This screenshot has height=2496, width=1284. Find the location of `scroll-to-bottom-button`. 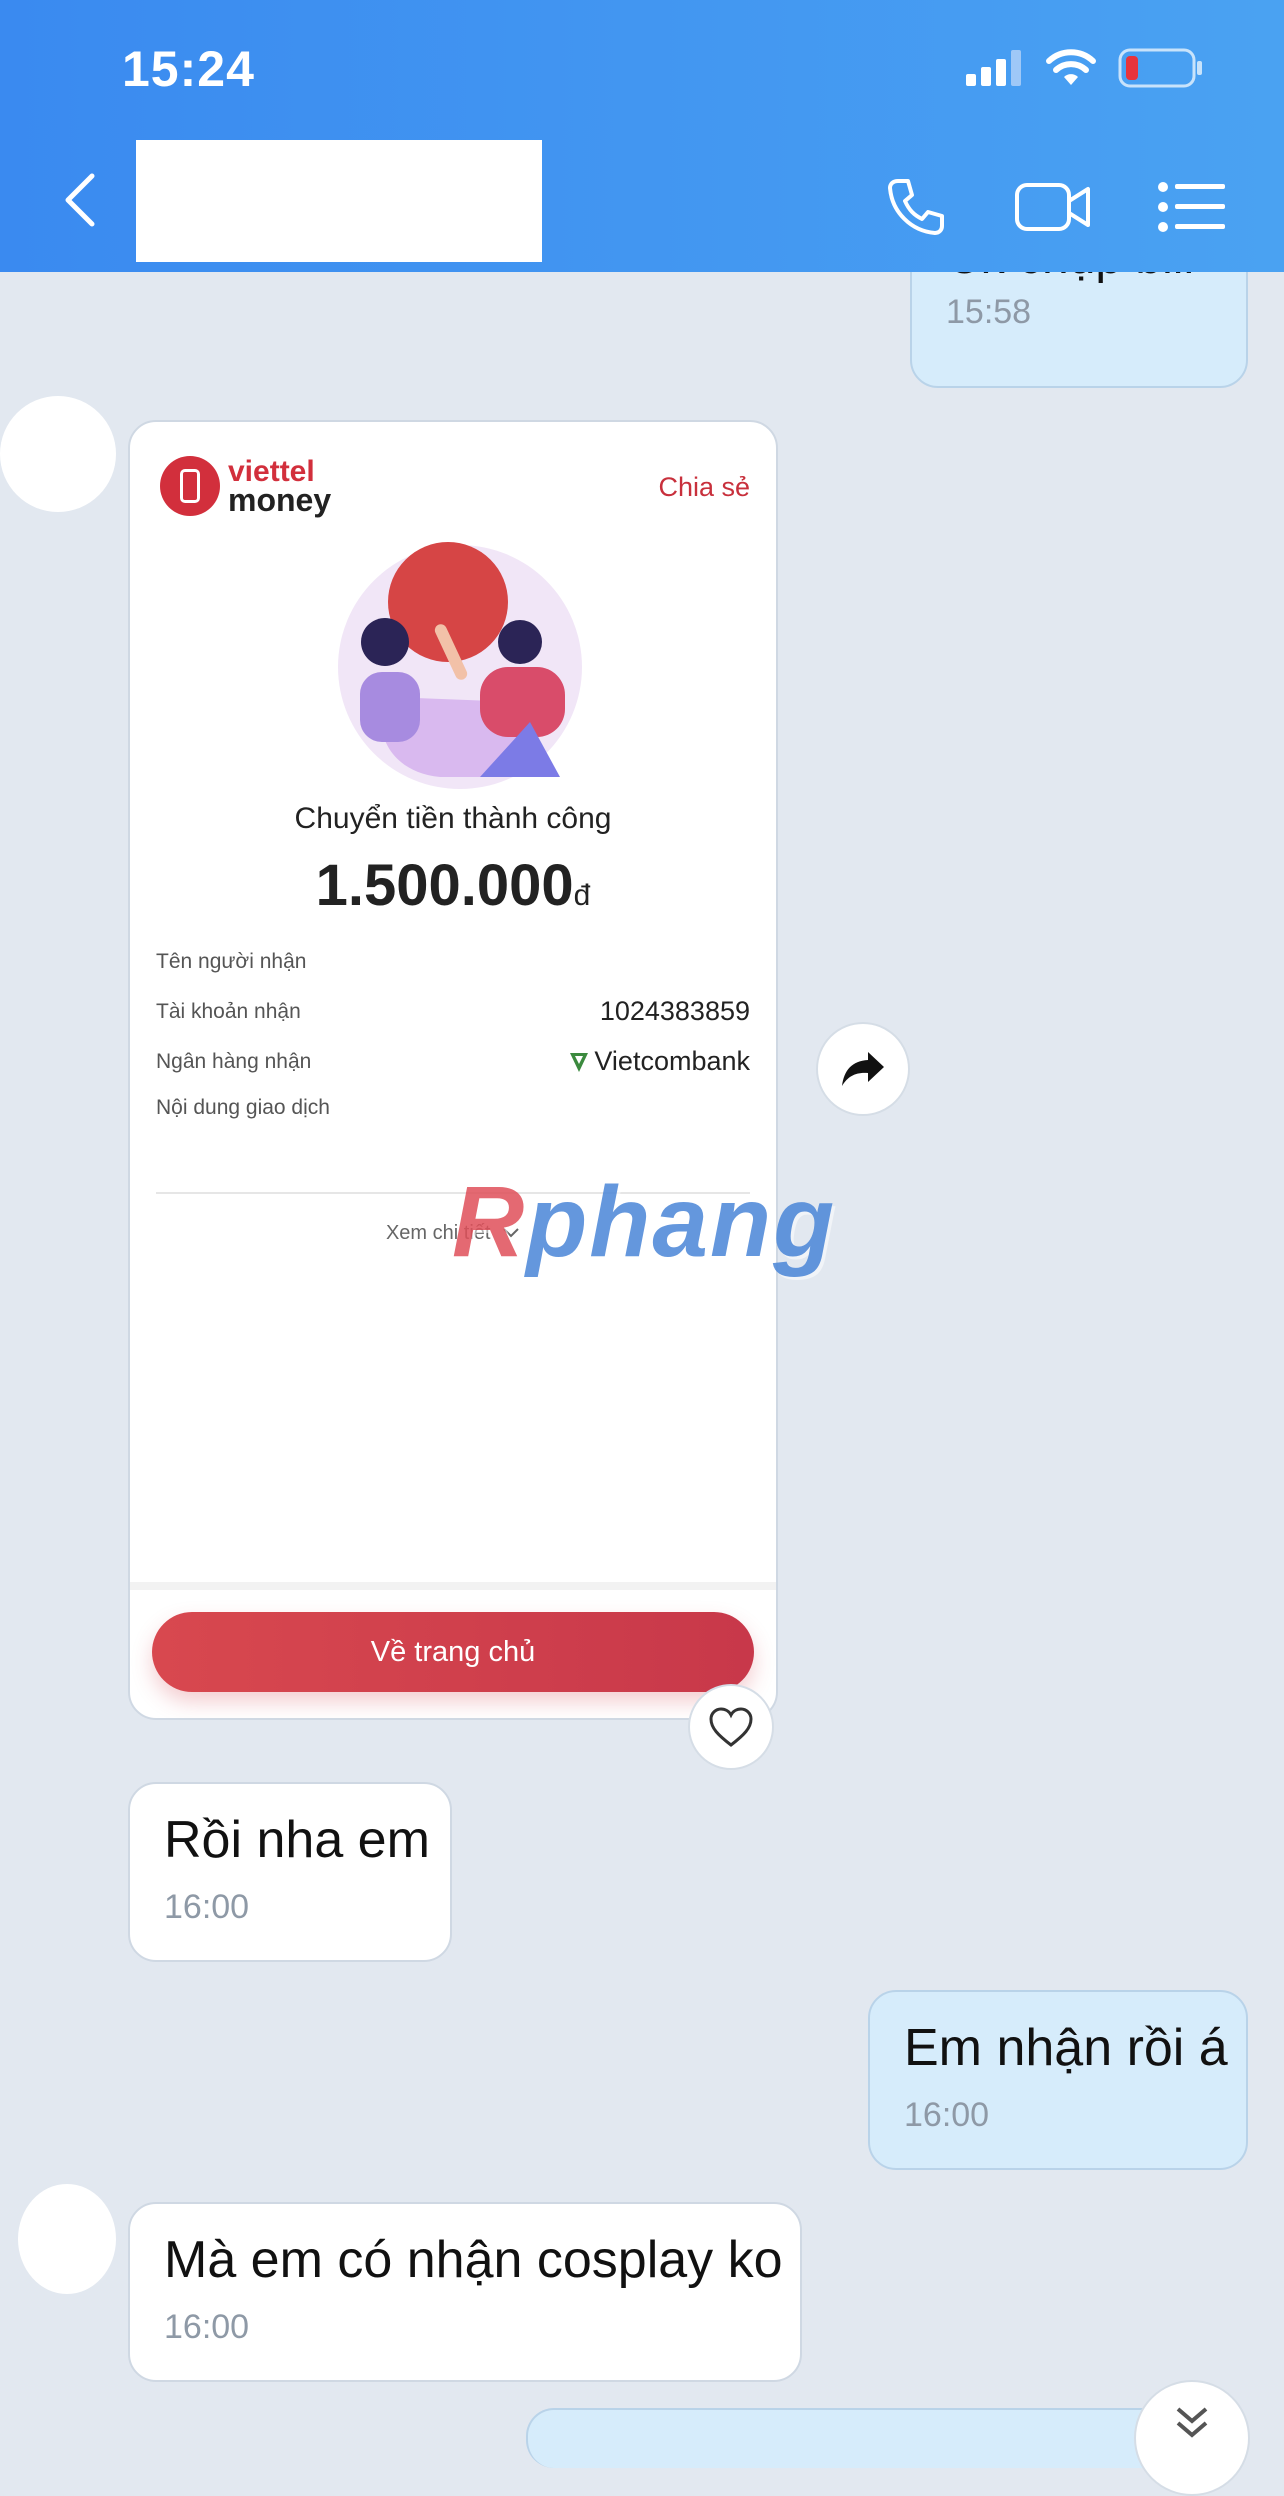

scroll-to-bottom-button is located at coordinates (1192, 2438).